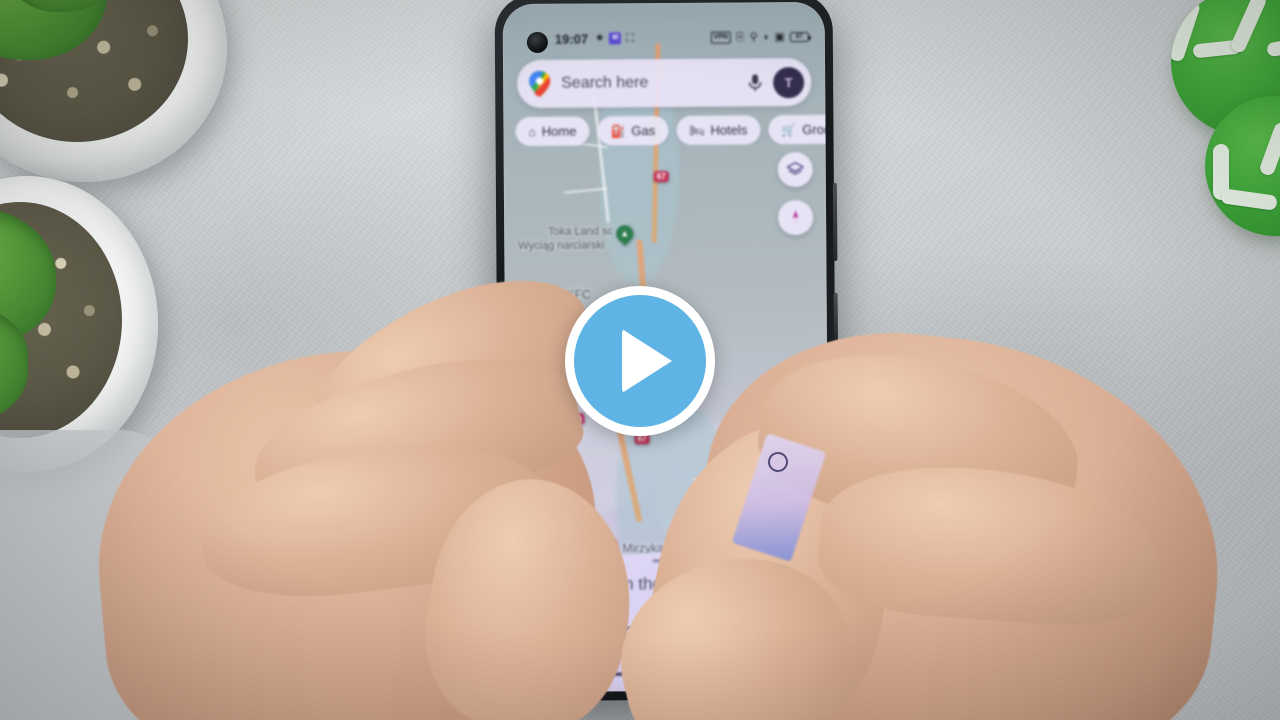 The width and height of the screenshot is (1280, 720). What do you see at coordinates (661, 176) in the screenshot?
I see `road-shield: 67` at bounding box center [661, 176].